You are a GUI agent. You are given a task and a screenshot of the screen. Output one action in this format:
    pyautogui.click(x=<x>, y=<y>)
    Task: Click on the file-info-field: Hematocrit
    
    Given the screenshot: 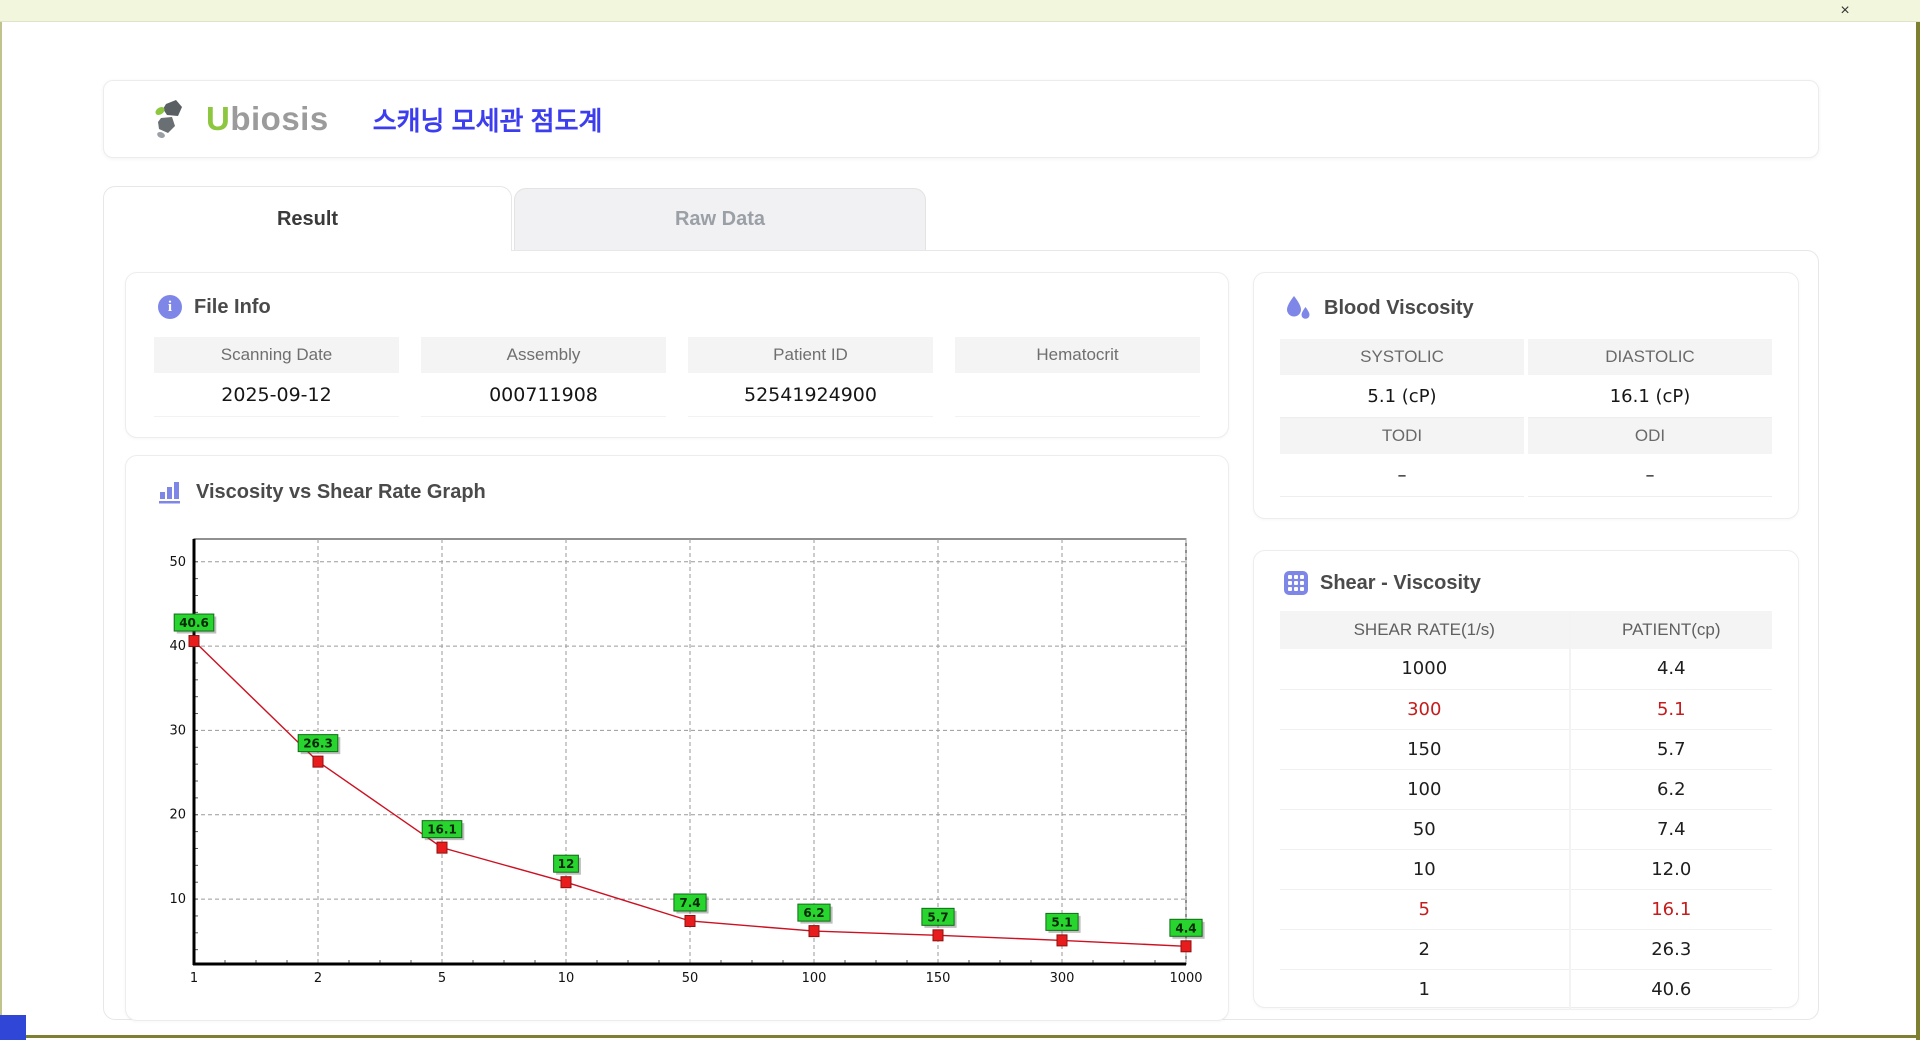 What is the action you would take?
    pyautogui.click(x=1077, y=377)
    